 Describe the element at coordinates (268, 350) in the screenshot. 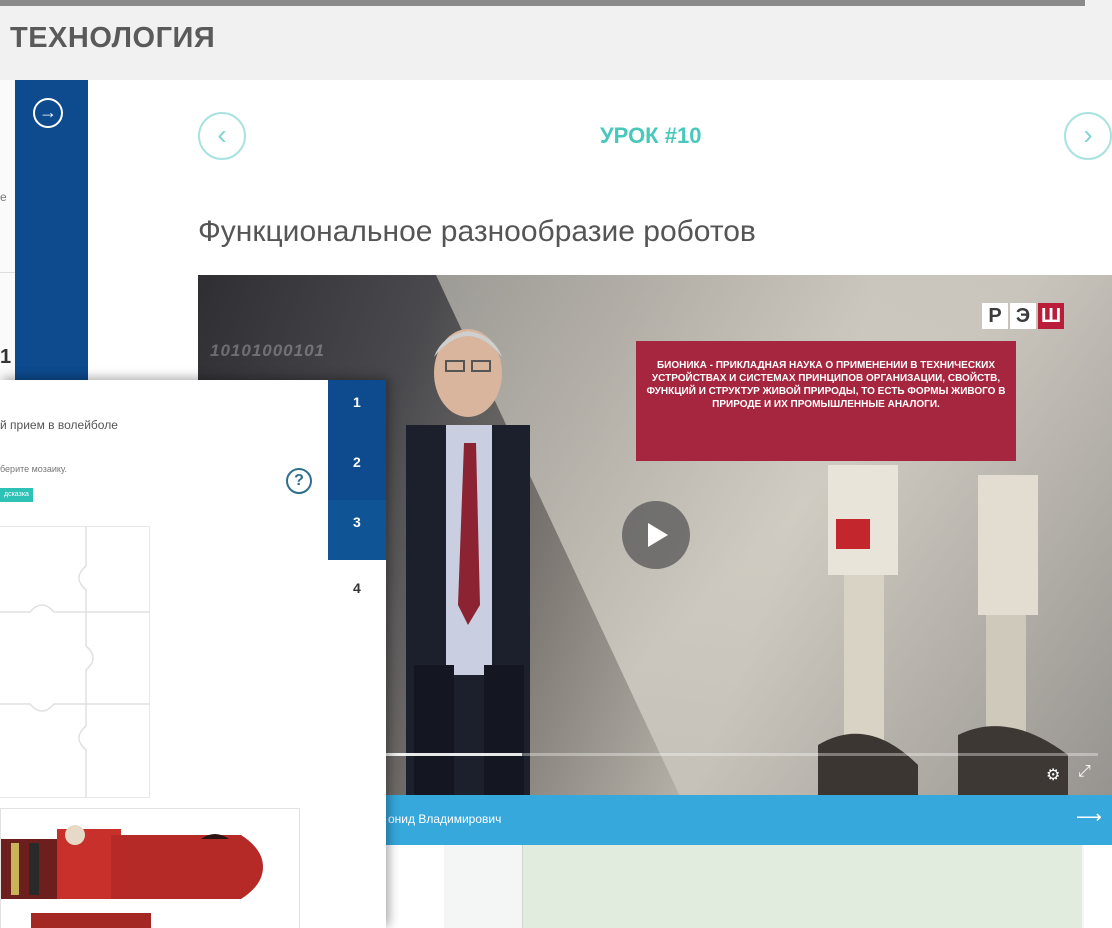

I see `video-binary-text: 10101000101` at that location.